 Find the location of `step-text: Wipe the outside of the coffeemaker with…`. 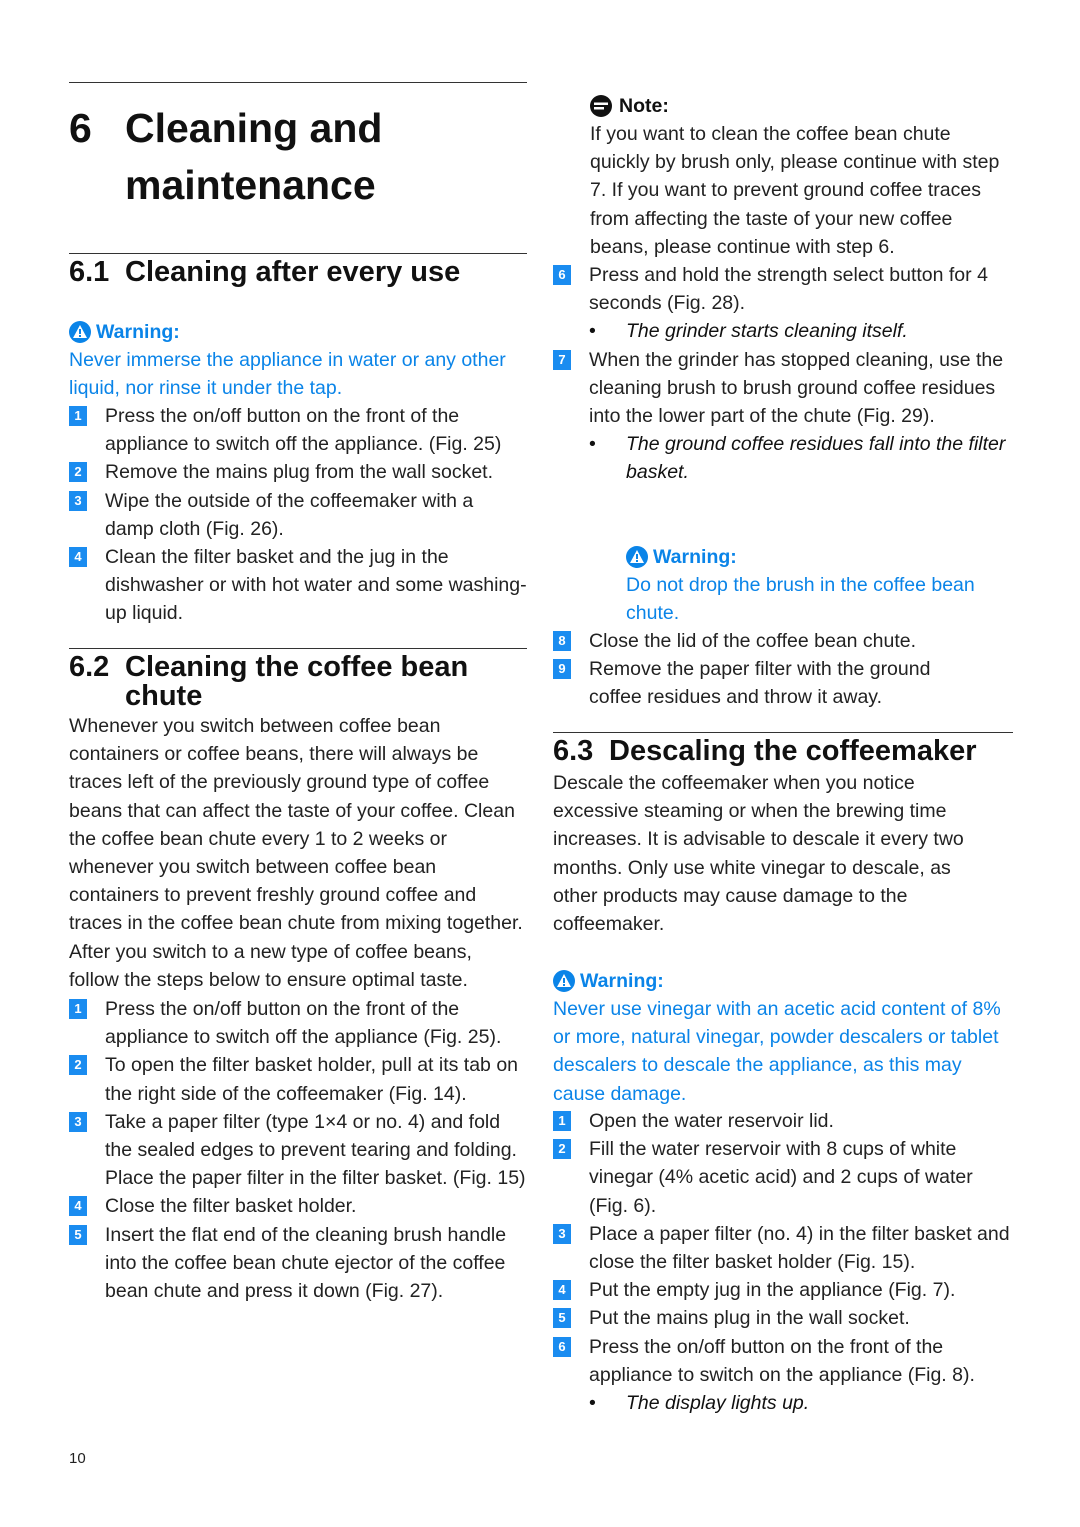

step-text: Wipe the outside of the coffeemaker with… is located at coordinates (289, 514).